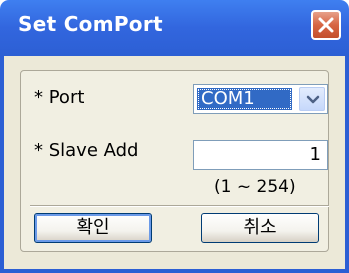 The width and height of the screenshot is (349, 273). What do you see at coordinates (174, 271) in the screenshot?
I see `window-bottom-border` at bounding box center [174, 271].